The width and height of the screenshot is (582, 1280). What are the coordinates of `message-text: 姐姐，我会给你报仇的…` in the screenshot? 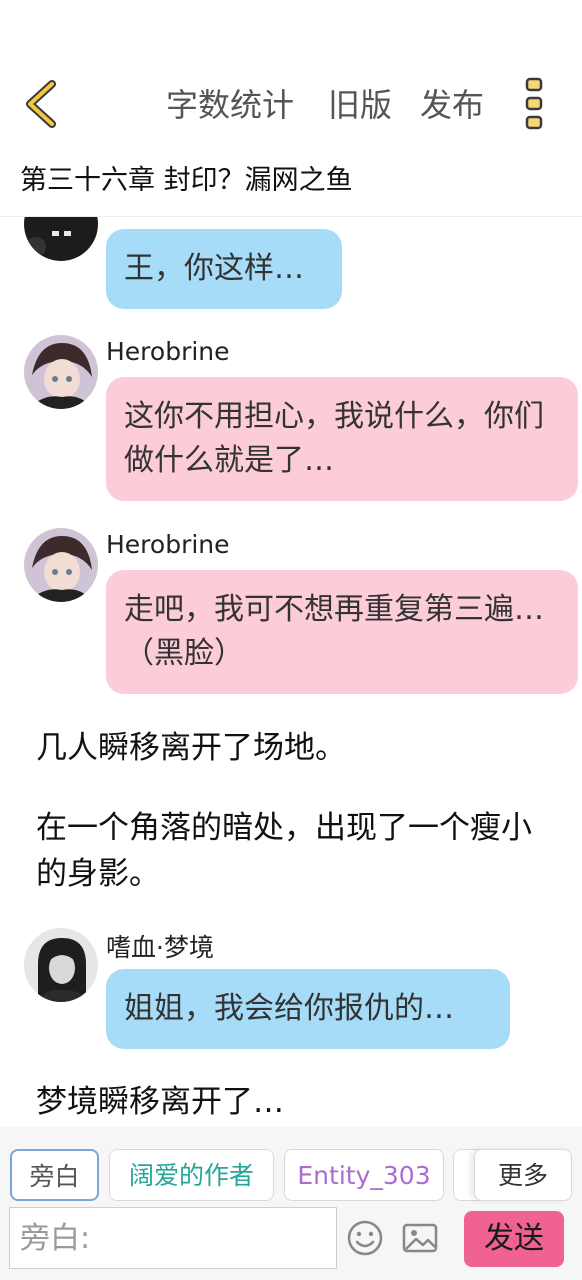 It's located at (289, 1008).